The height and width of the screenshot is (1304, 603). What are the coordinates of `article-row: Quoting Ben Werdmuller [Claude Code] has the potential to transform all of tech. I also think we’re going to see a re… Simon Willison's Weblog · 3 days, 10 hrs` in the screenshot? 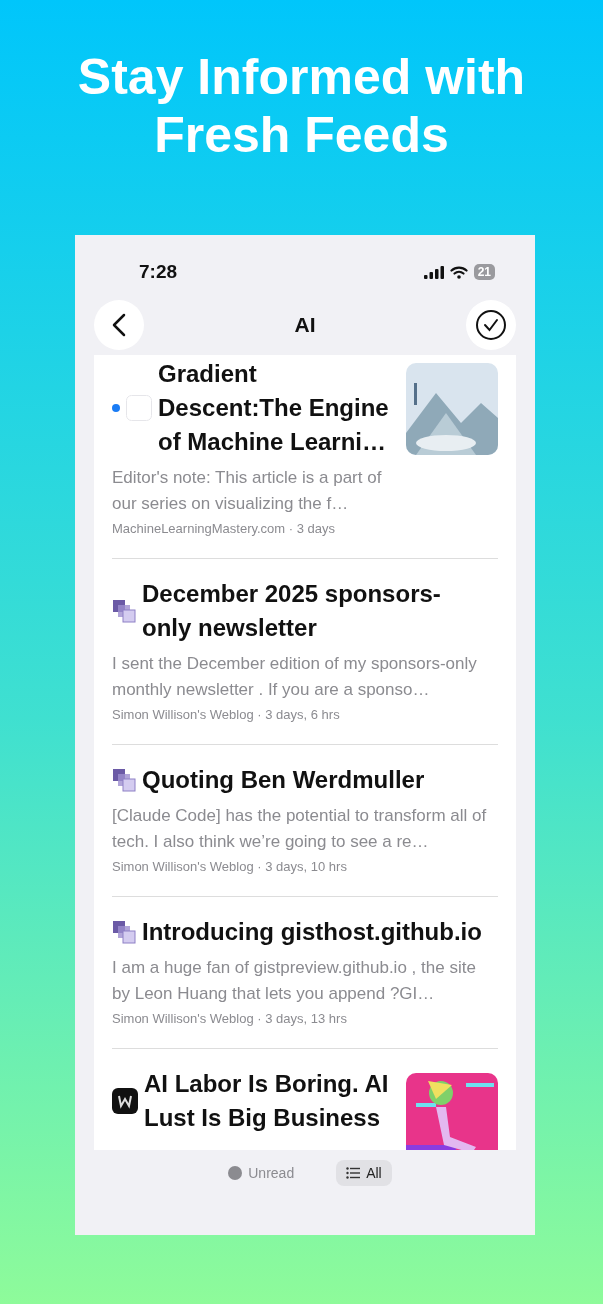 It's located at (305, 821).